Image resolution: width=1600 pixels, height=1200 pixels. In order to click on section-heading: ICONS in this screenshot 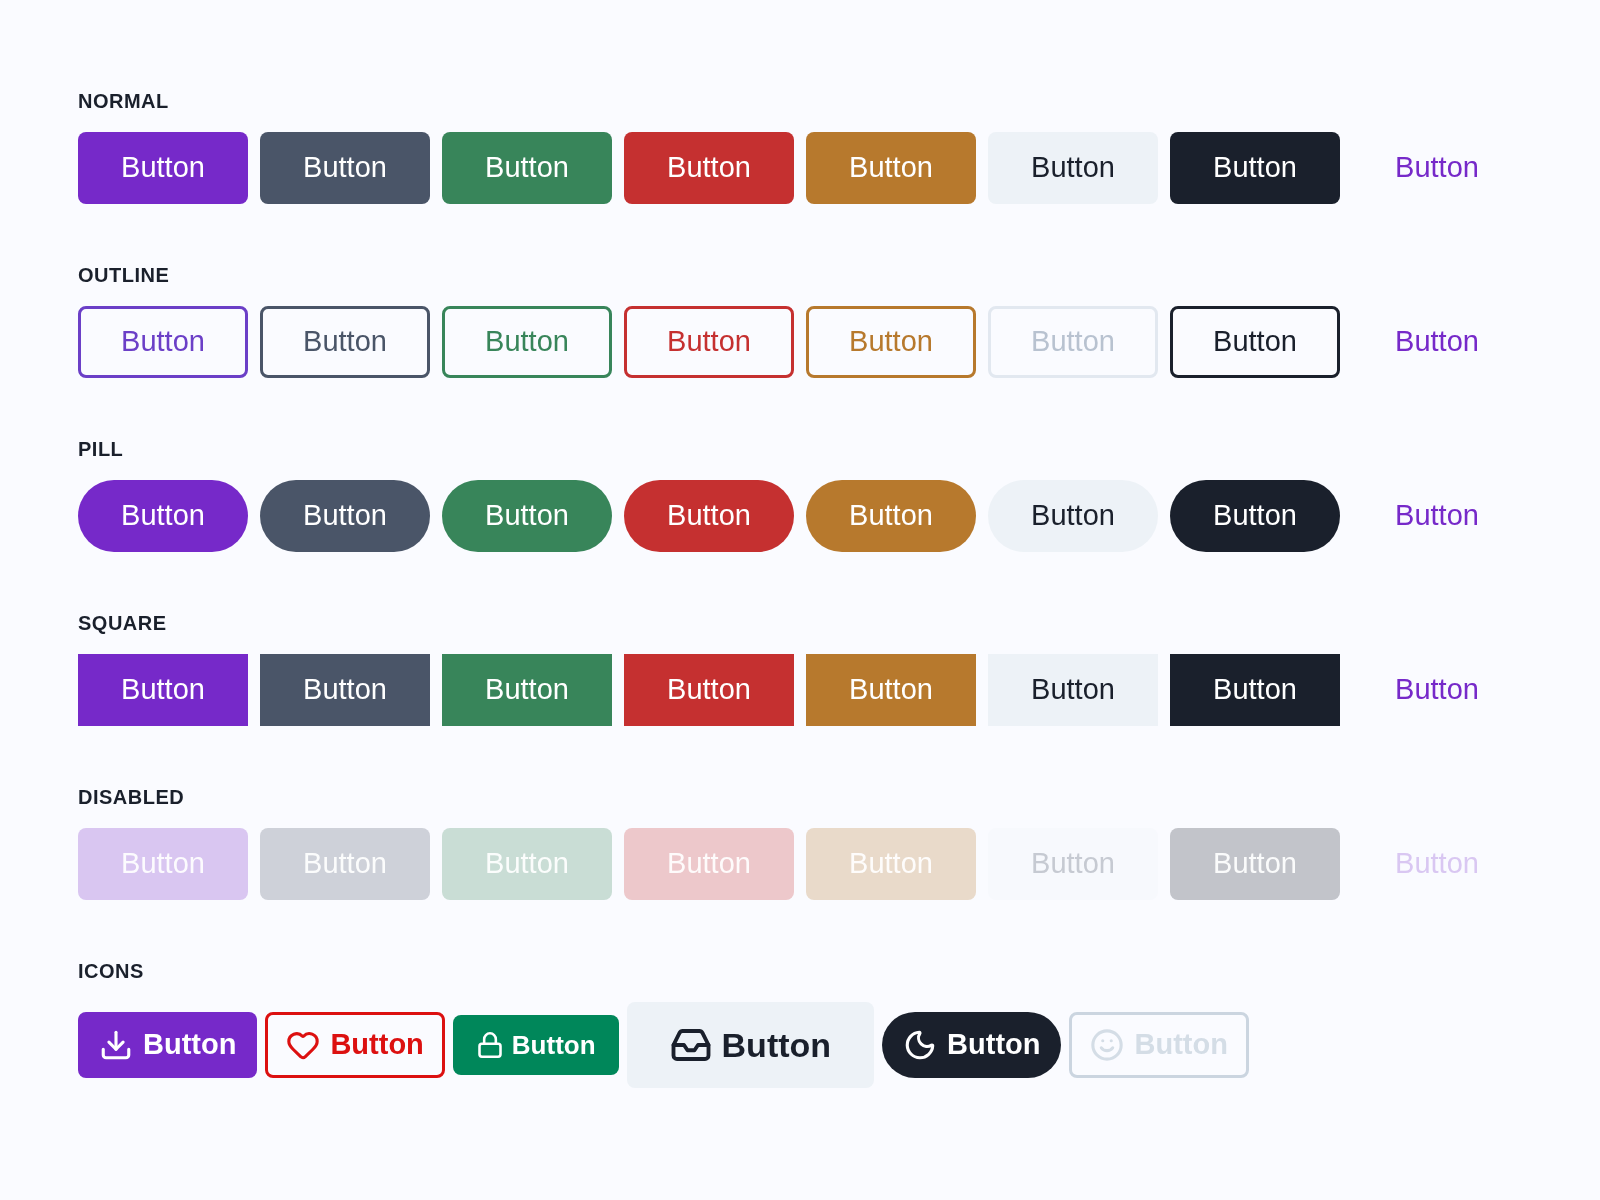, I will do `click(111, 971)`.